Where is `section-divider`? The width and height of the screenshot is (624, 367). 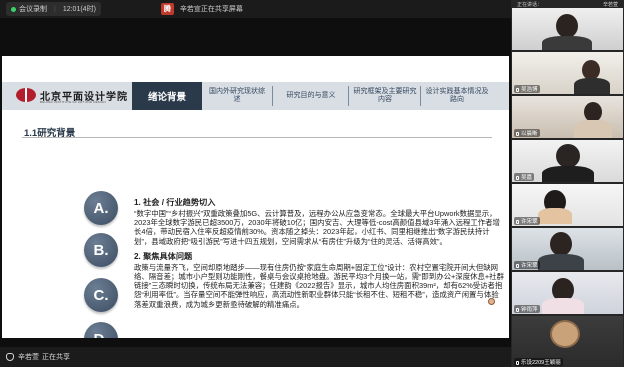
section-divider is located at coordinates (257, 137).